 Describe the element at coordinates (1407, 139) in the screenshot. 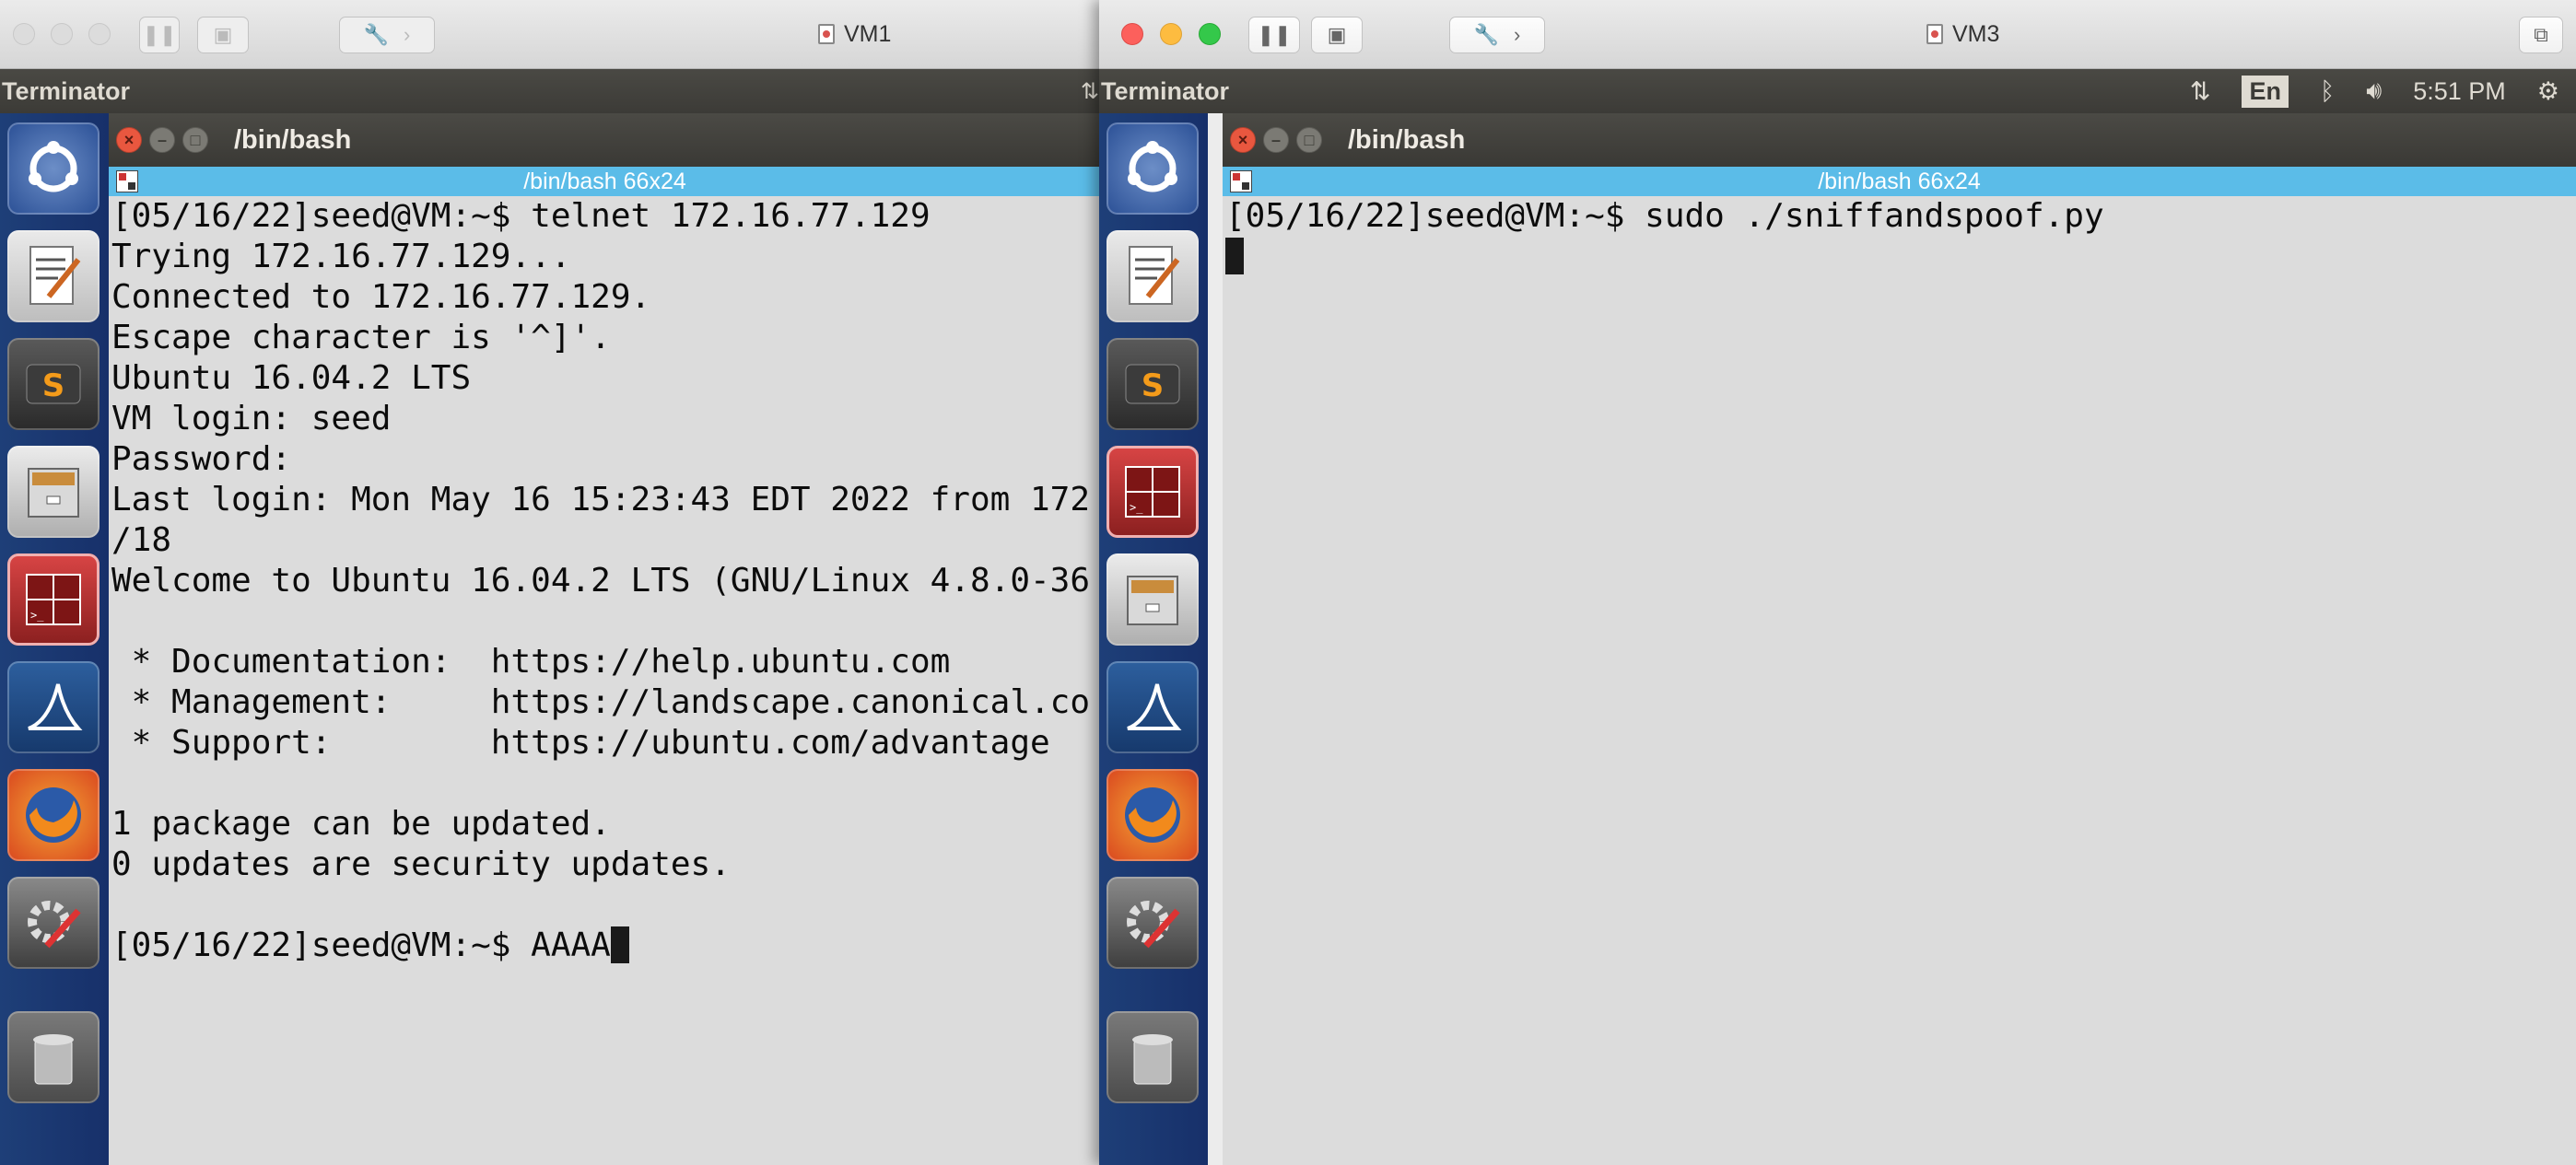

I see `vm3-terminal-title: /bin/bash` at that location.